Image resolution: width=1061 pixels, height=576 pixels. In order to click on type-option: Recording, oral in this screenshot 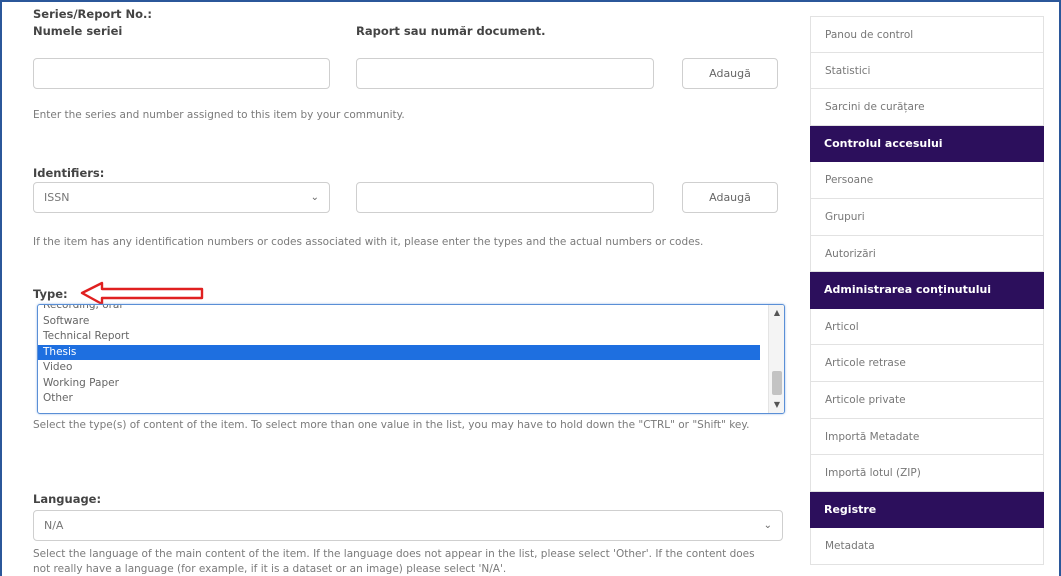, I will do `click(411, 309)`.